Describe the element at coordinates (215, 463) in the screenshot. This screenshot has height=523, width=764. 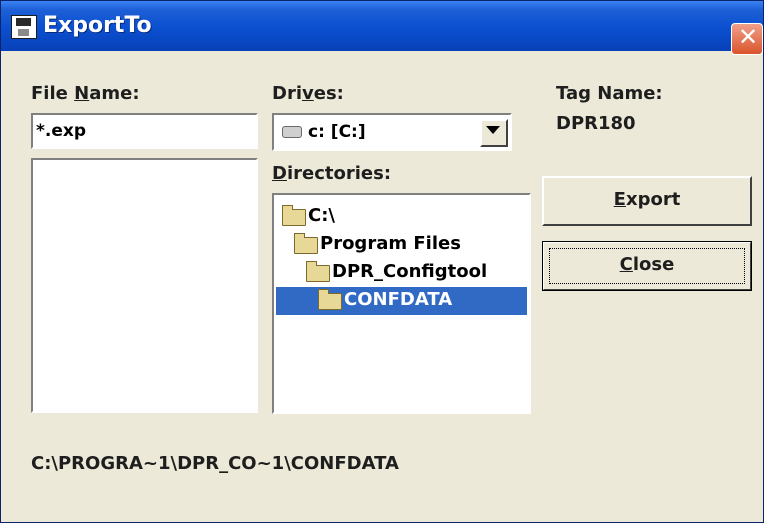
I see `current-path: C:\PROGRA~1\DPR_CO~1\CONFDATA` at that location.